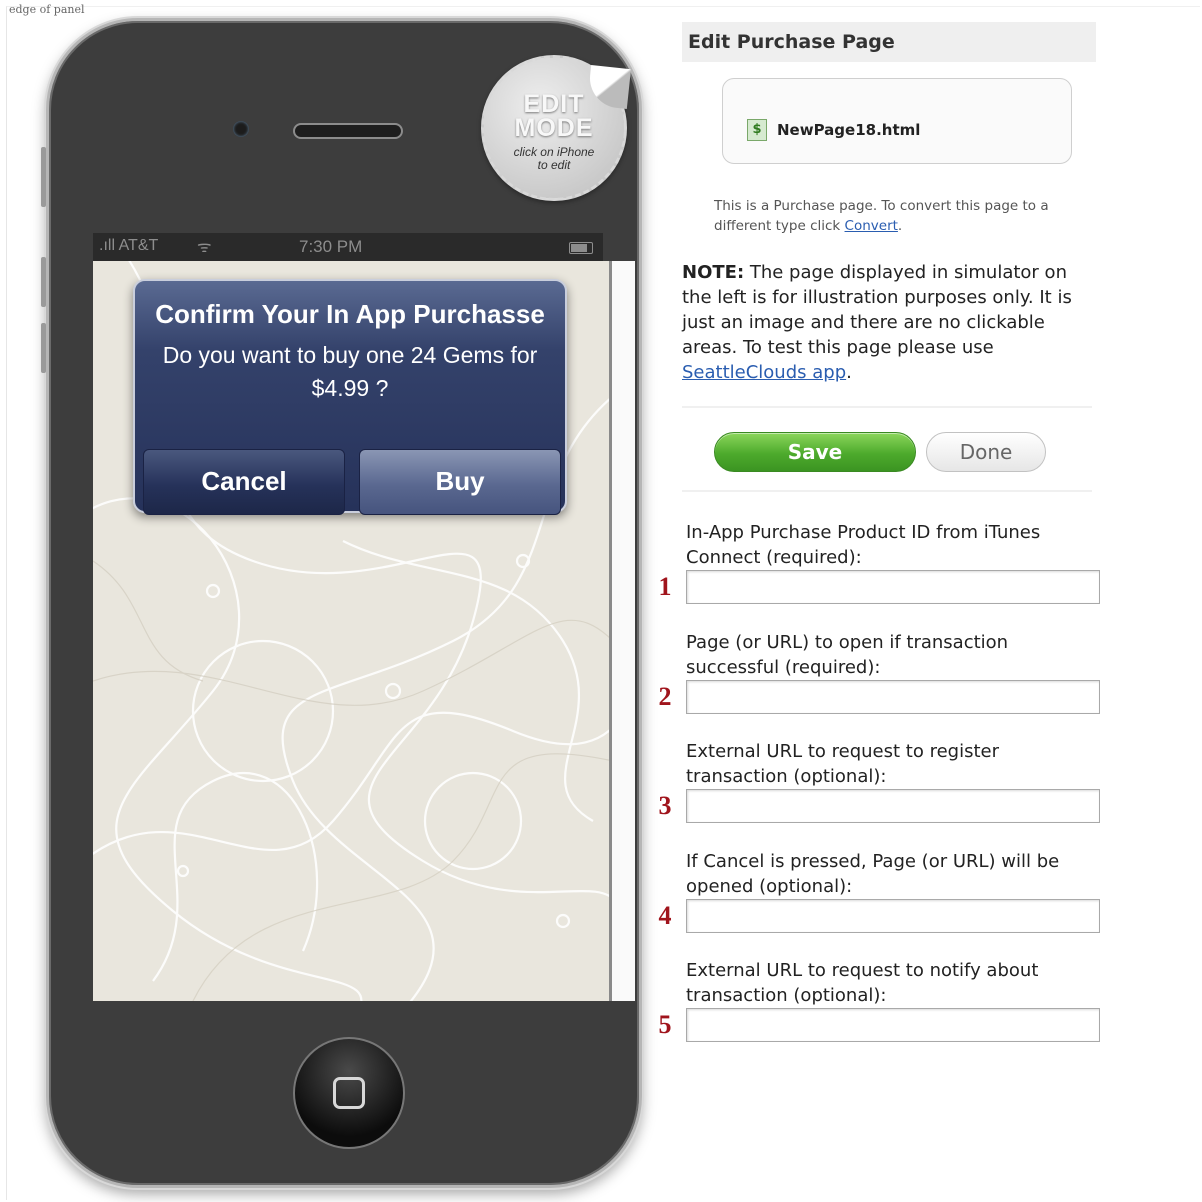  I want to click on earpiece-speaker, so click(348, 131).